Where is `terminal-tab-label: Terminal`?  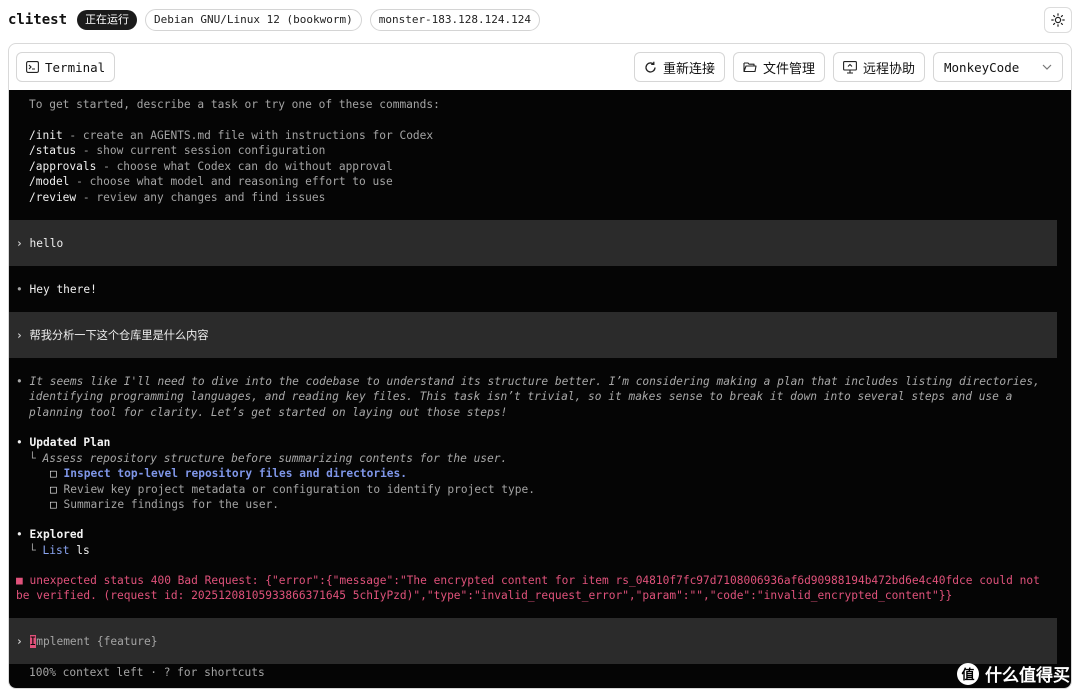 terminal-tab-label: Terminal is located at coordinates (75, 67).